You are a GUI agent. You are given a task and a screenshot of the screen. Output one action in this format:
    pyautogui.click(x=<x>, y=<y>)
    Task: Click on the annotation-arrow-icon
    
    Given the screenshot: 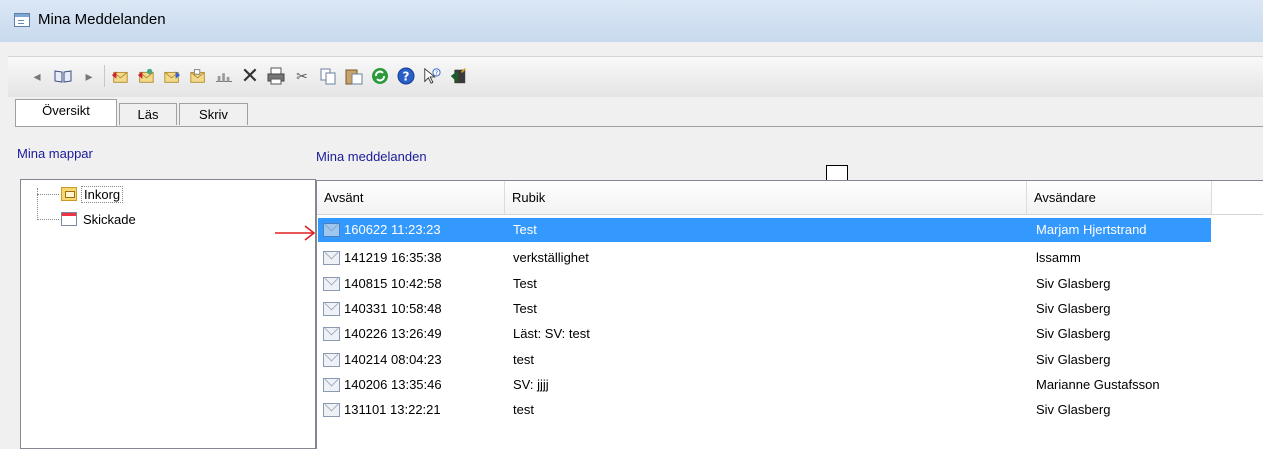 What is the action you would take?
    pyautogui.click(x=295, y=233)
    